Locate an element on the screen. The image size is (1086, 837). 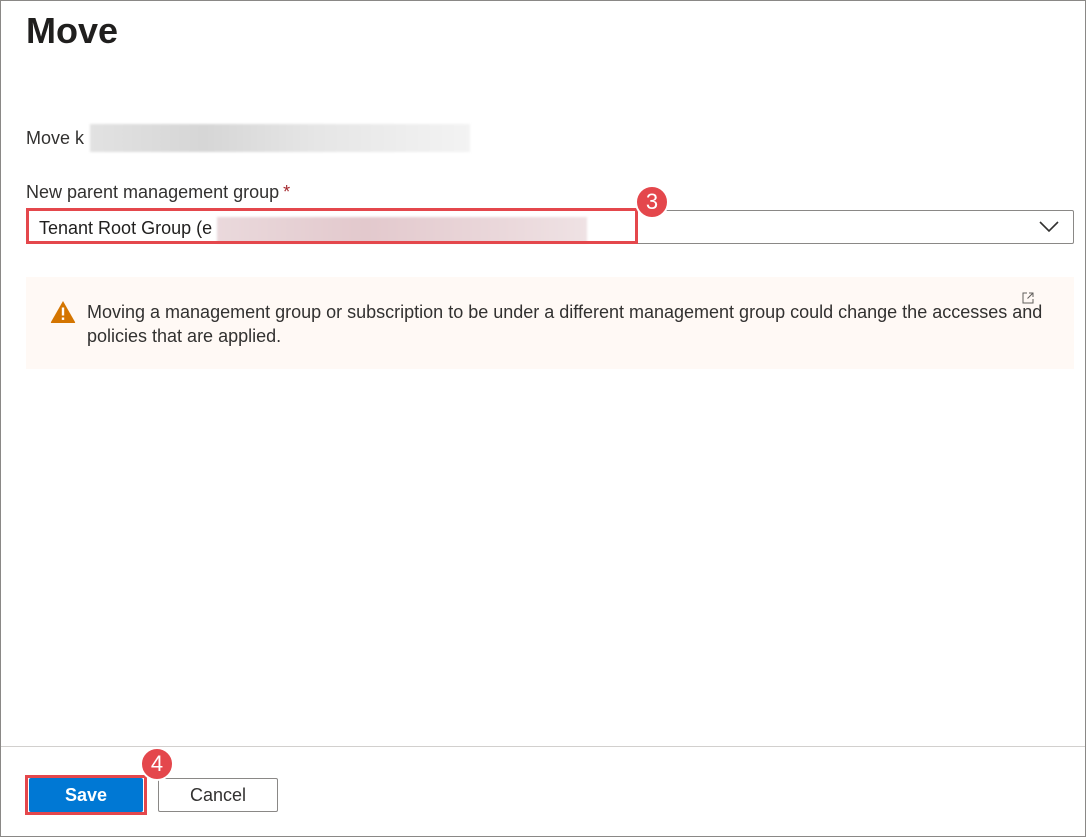
cancel-button: Cancel is located at coordinates (218, 795).